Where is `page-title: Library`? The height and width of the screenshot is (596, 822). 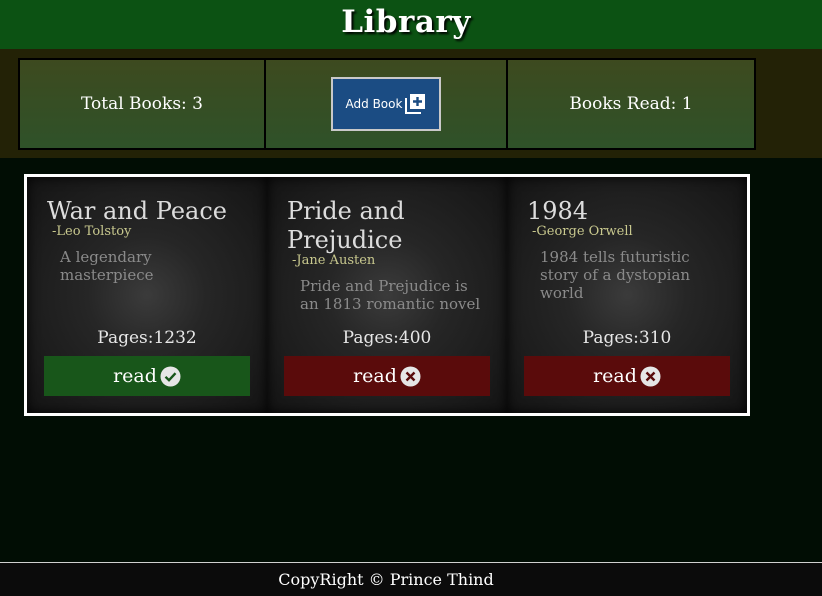
page-title: Library is located at coordinates (406, 21).